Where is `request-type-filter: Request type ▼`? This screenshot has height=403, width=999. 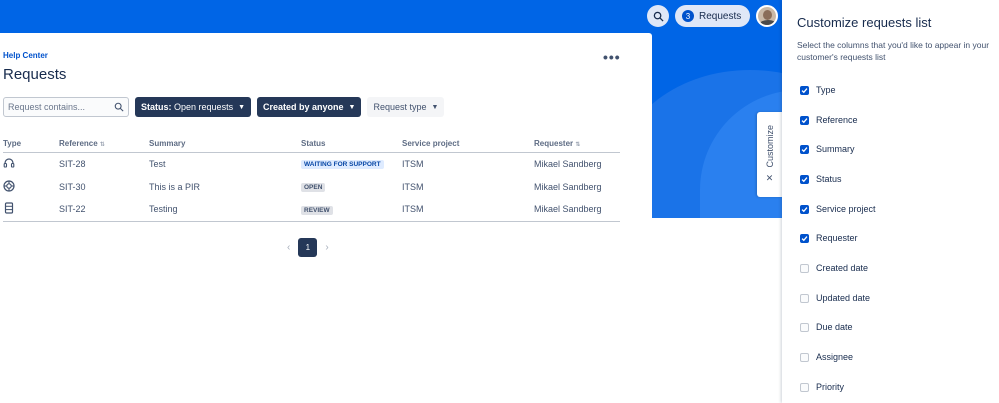
request-type-filter: Request type ▼ is located at coordinates (406, 107).